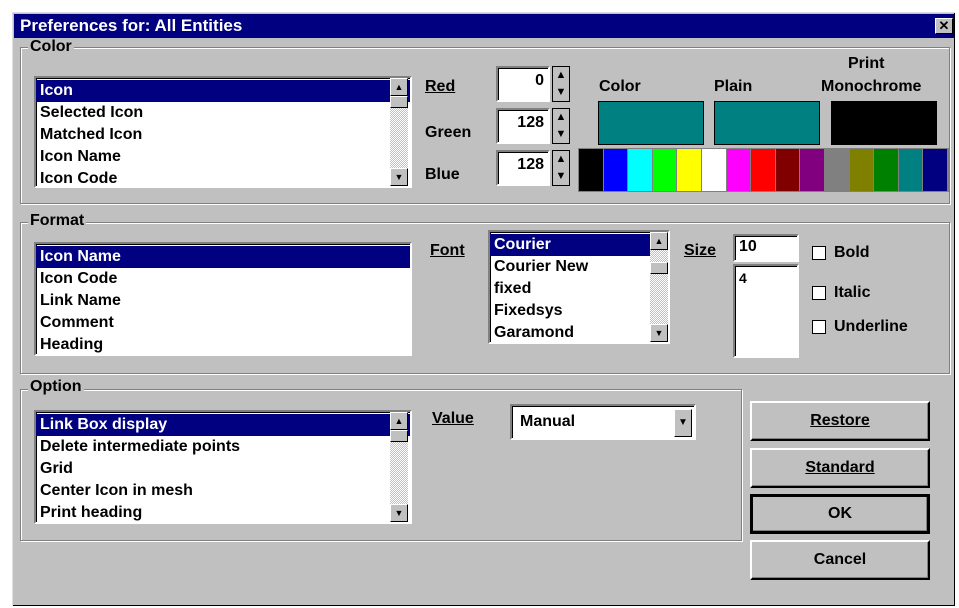  Describe the element at coordinates (131, 25) in the screenshot. I see `window-title: Preferences for: All Entities` at that location.